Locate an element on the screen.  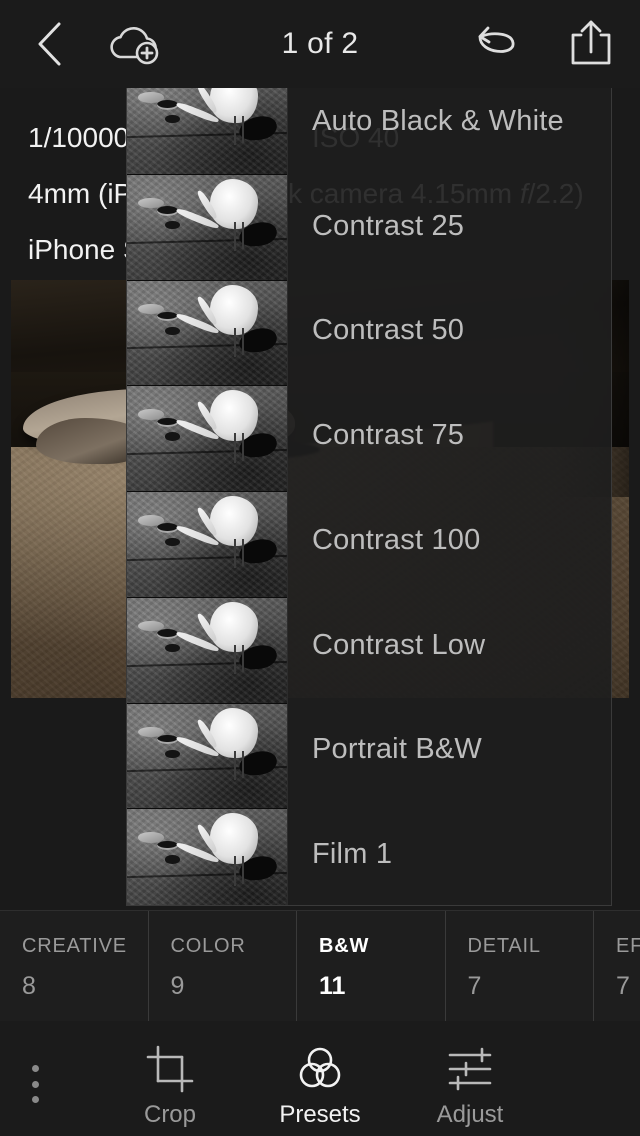
preset-item-portrait-bw: Portrait B&W is located at coordinates (449, 750).